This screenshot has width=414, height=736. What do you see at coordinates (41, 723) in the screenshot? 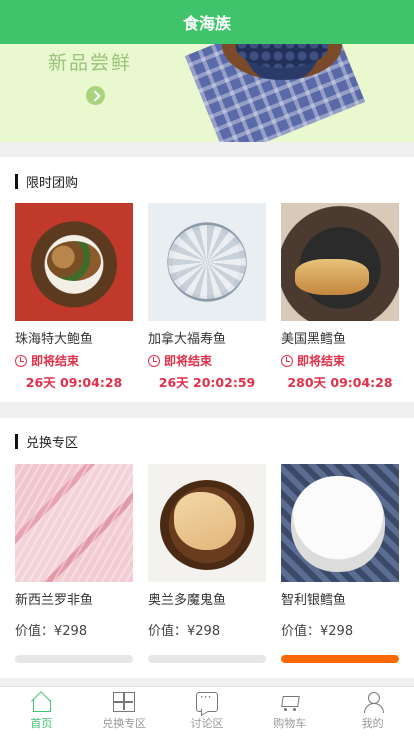
I see `tab-label: 首页` at bounding box center [41, 723].